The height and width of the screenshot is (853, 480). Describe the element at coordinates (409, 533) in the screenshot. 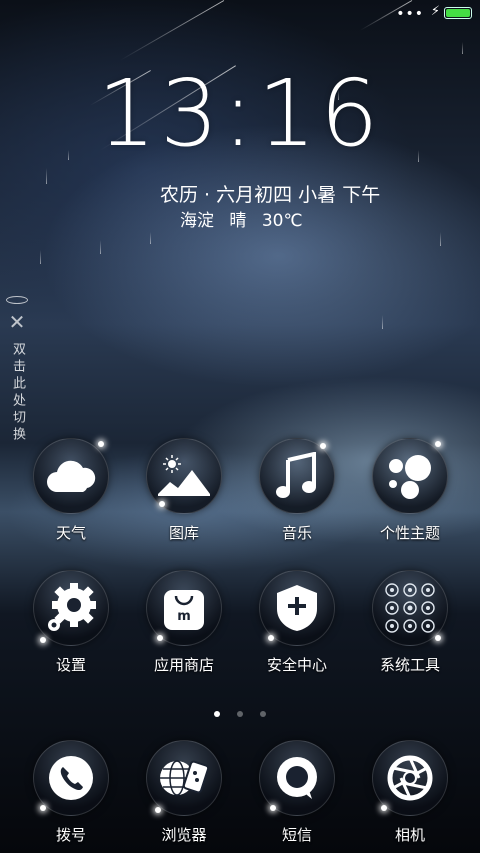

I see `app-label: 个性主题` at that location.